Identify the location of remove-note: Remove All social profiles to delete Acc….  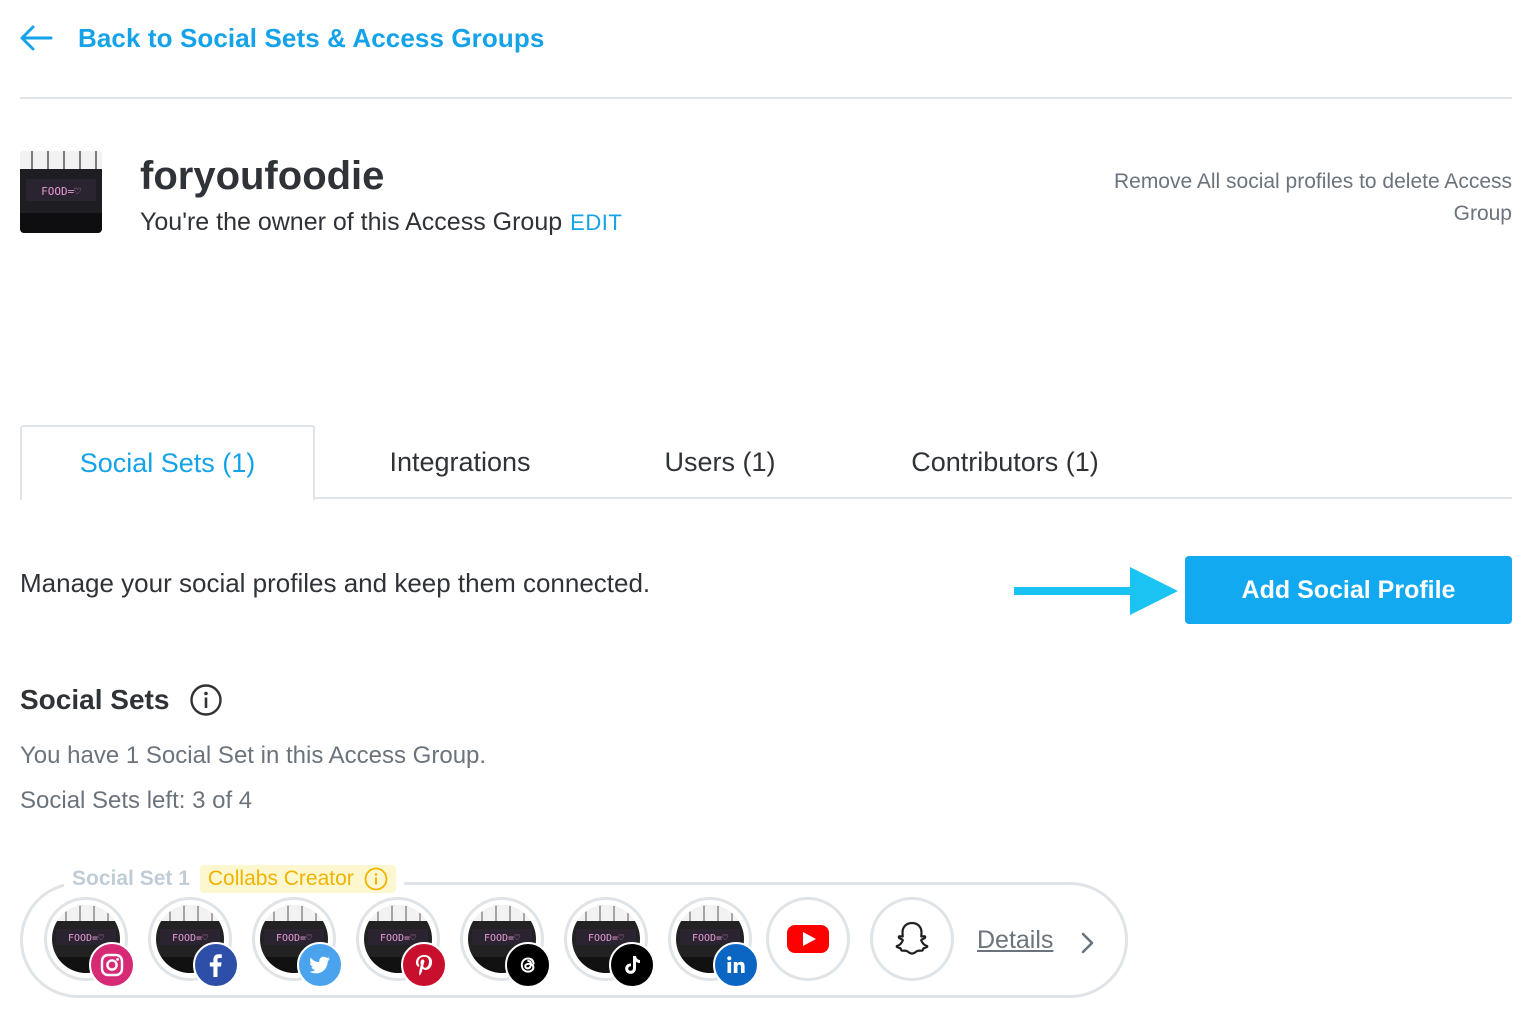
(1312, 197).